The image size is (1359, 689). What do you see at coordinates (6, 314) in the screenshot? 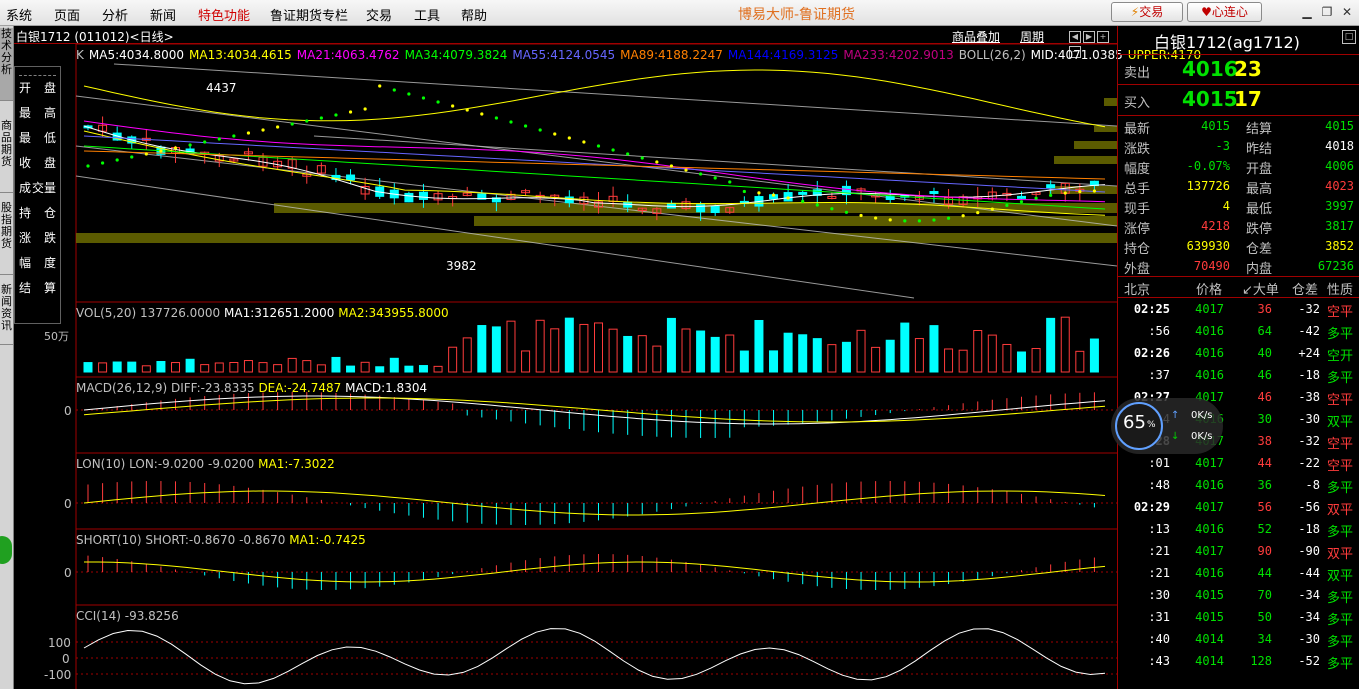
I see `tab-news: 新闻资讯` at bounding box center [6, 314].